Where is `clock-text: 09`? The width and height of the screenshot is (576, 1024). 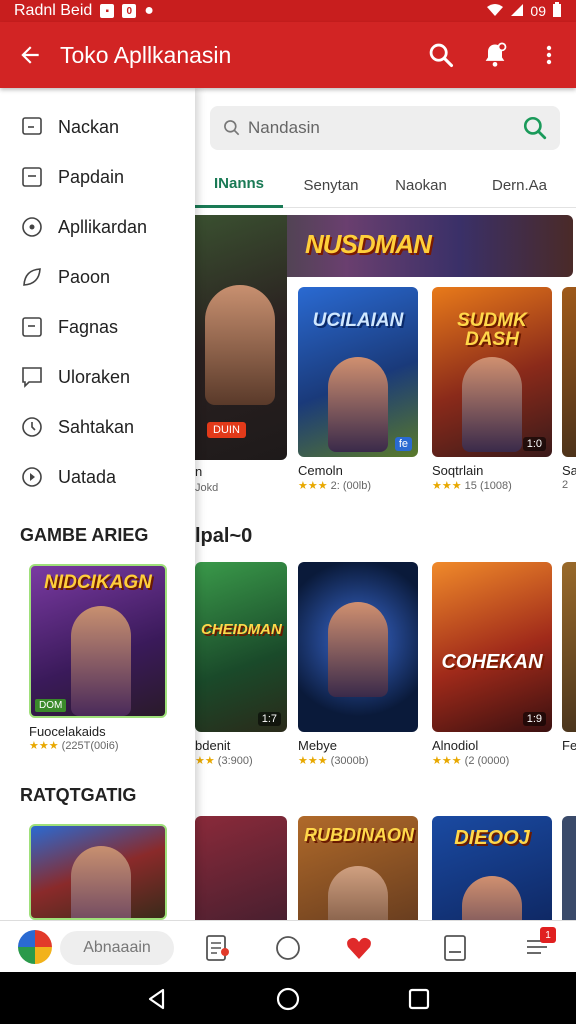
clock-text: 09 is located at coordinates (538, 11).